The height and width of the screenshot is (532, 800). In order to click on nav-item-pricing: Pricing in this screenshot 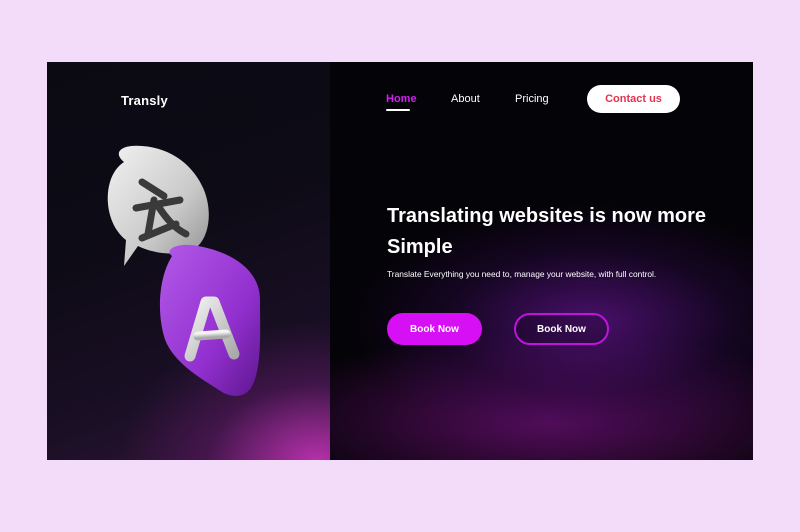, I will do `click(532, 99)`.